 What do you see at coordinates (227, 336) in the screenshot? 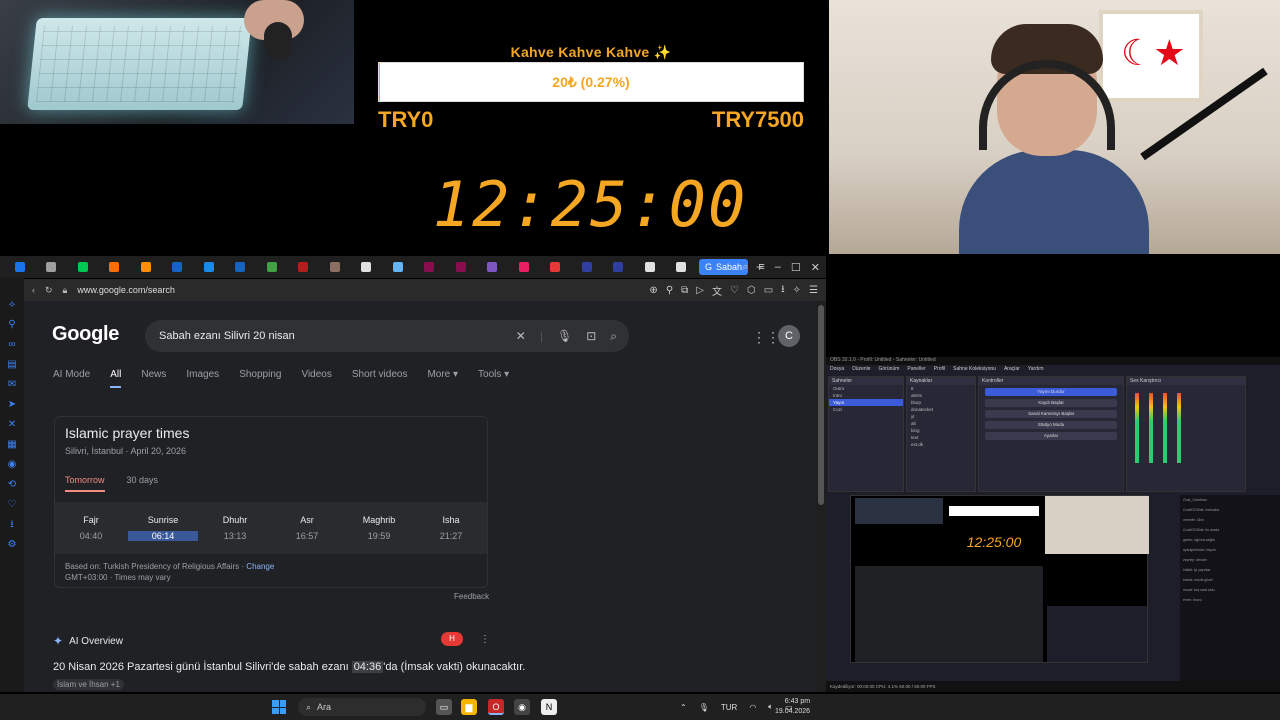
I see `search-query: Sabah ezanı Silivri 20 nisan` at bounding box center [227, 336].